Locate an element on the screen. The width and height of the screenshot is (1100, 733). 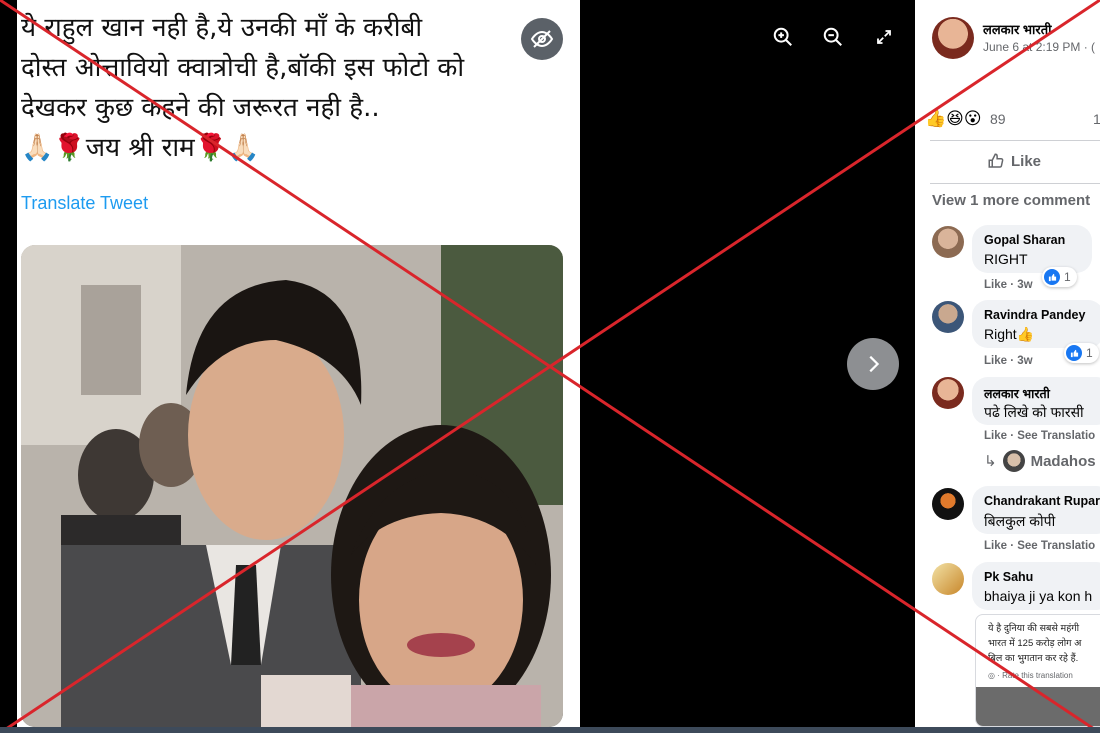
fullscreen-icon is located at coordinates (884, 37).